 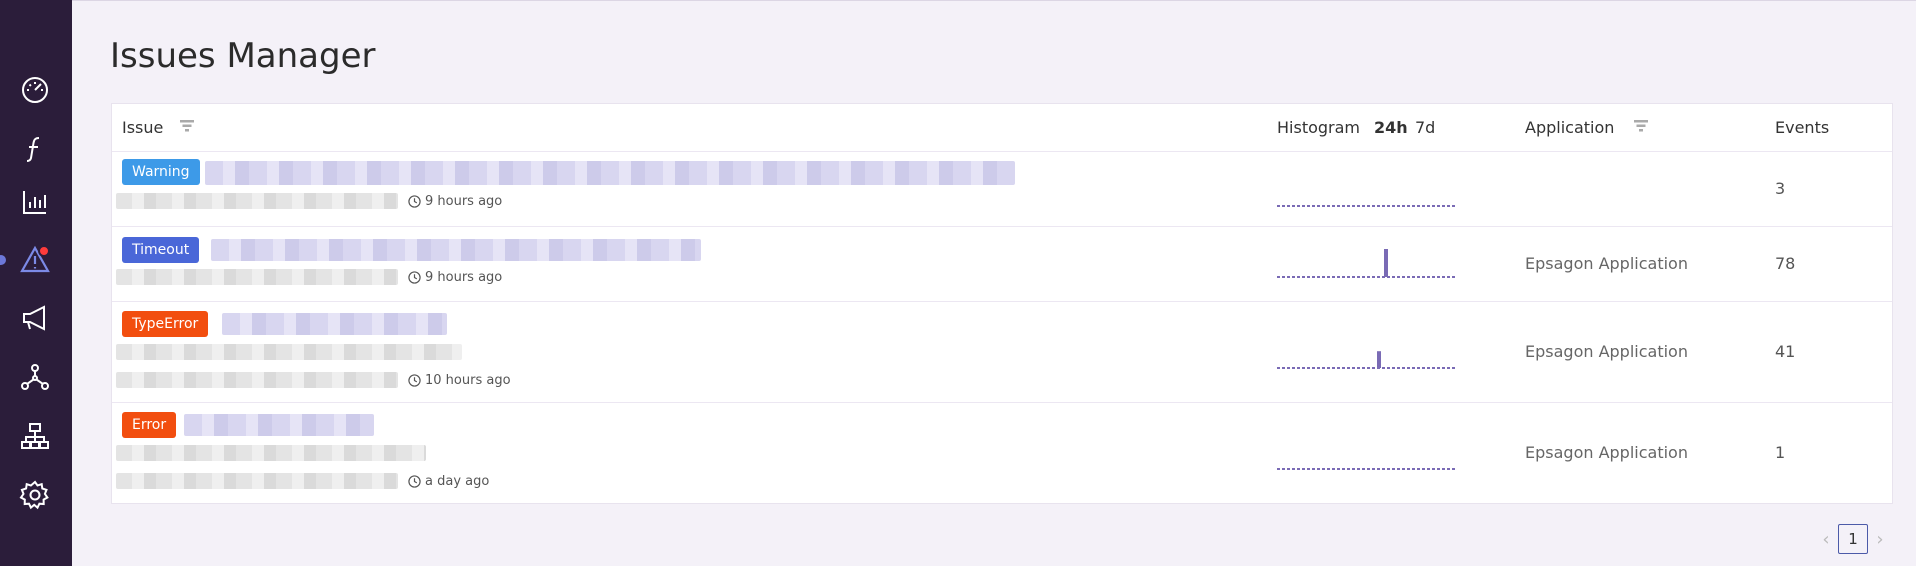 What do you see at coordinates (243, 56) in the screenshot?
I see `page-title: Issues Manager` at bounding box center [243, 56].